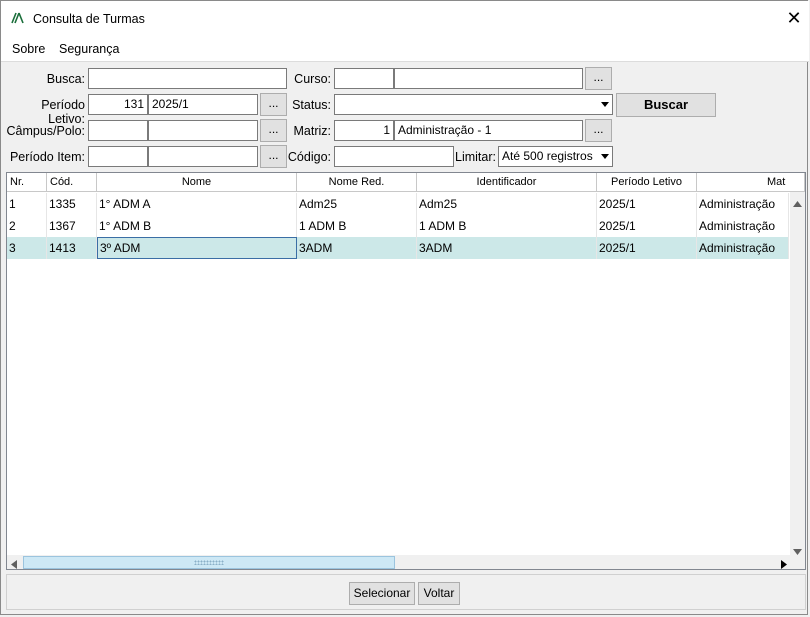 The width and height of the screenshot is (810, 617). Describe the element at coordinates (47, 157) in the screenshot. I see `periodo-item-label: Período Item:` at that location.